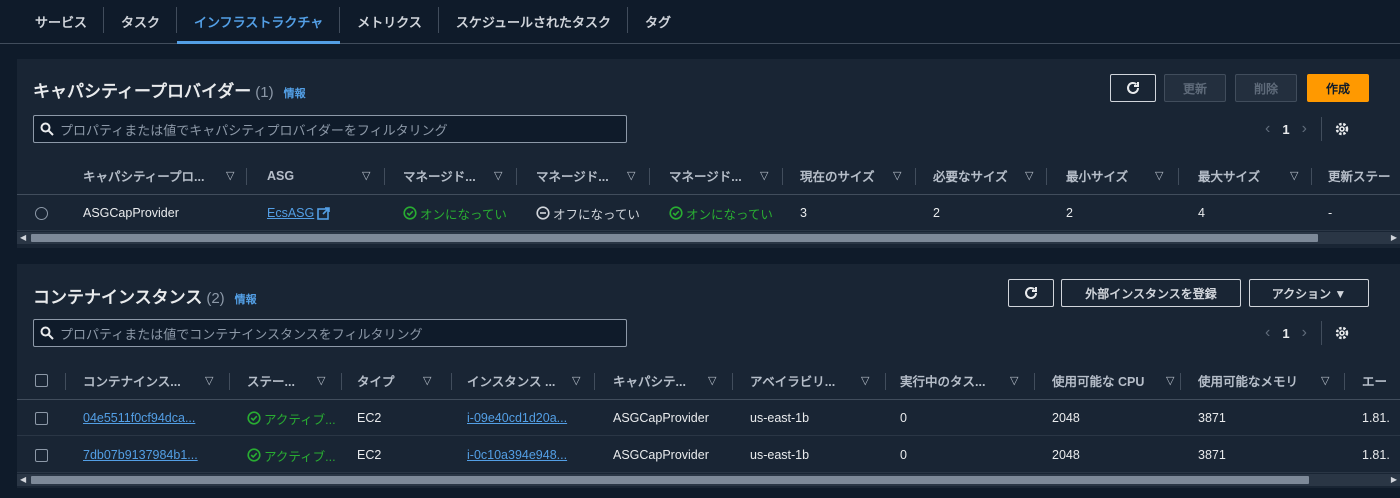 The height and width of the screenshot is (498, 1400). Describe the element at coordinates (259, 22) in the screenshot. I see `tab-infrastructure: インフラストラクチャ` at that location.